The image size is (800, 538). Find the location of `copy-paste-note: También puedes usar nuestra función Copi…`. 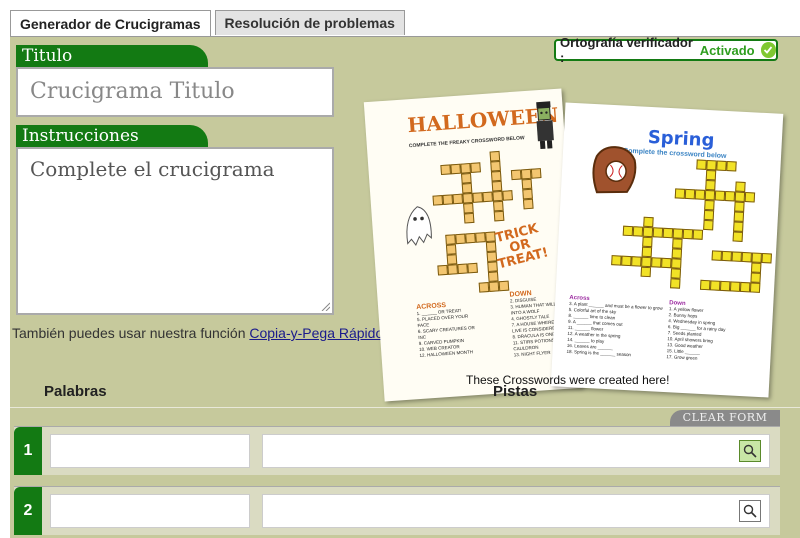

copy-paste-note: También puedes usar nuestra función Copi… is located at coordinates (197, 333).